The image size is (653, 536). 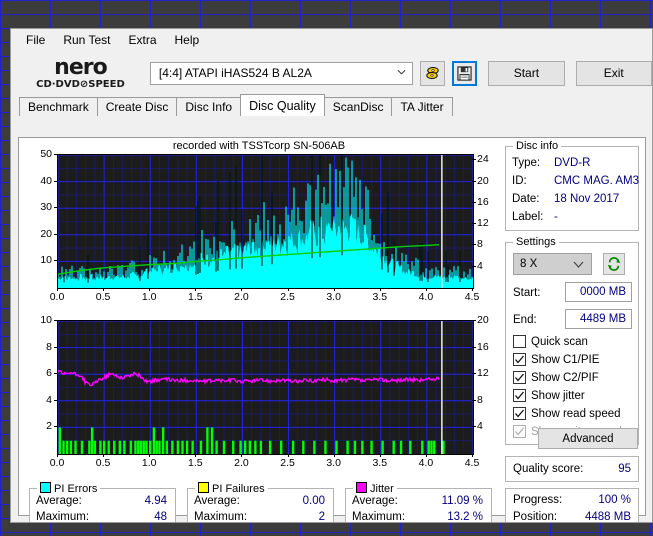 What do you see at coordinates (137, 106) in the screenshot?
I see `tab-create-disc: Create Disc` at bounding box center [137, 106].